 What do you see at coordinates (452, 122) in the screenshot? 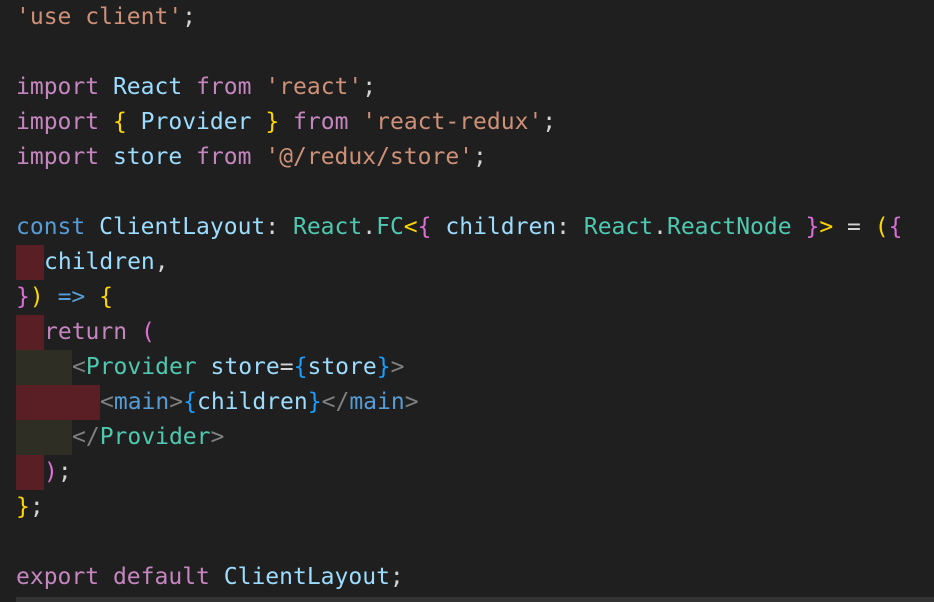
I see `code-token: 'react-redux'` at bounding box center [452, 122].